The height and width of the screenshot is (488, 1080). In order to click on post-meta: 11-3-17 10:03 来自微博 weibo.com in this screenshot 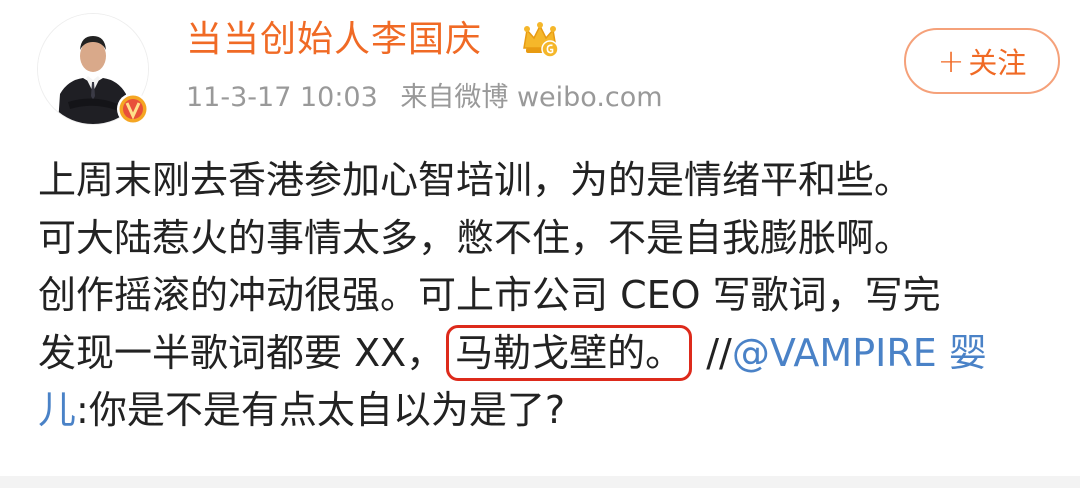, I will do `click(431, 98)`.